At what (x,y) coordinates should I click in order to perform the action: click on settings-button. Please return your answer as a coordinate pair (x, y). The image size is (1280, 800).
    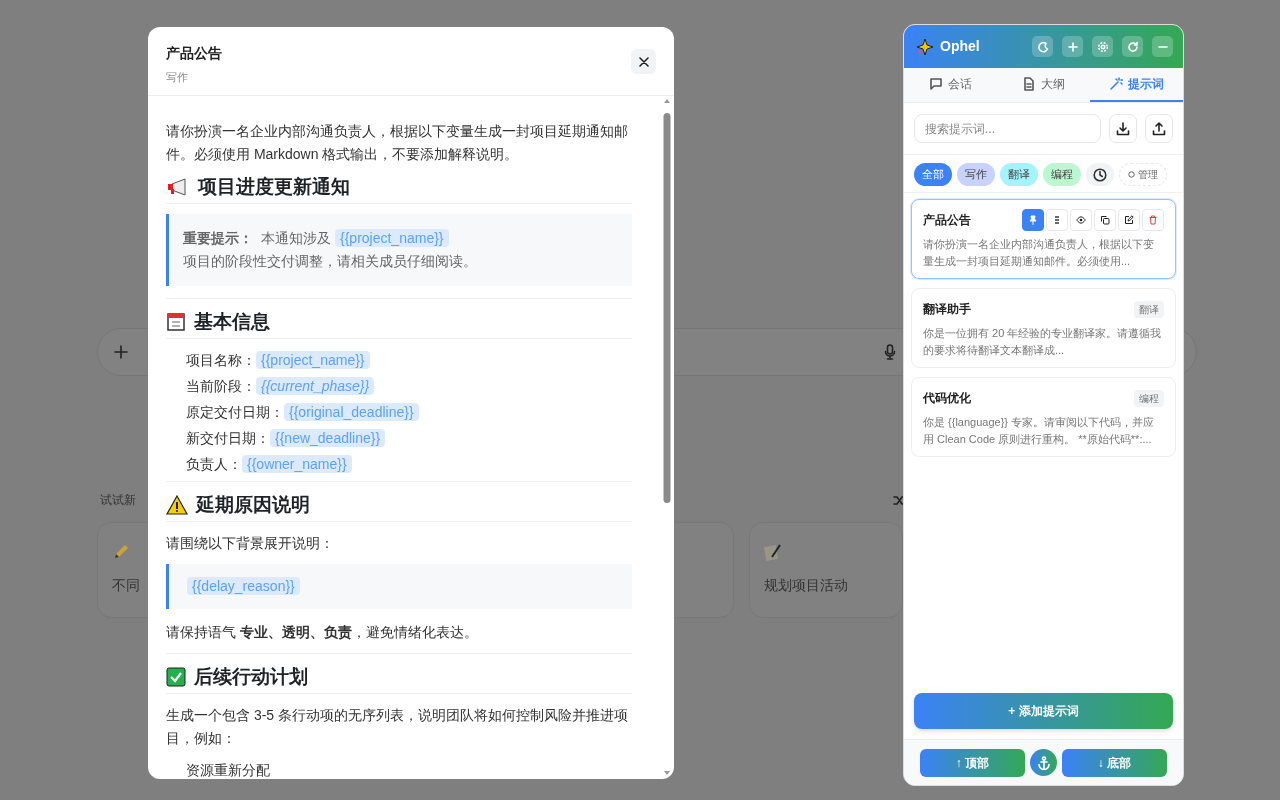
    Looking at the image, I should click on (1102, 46).